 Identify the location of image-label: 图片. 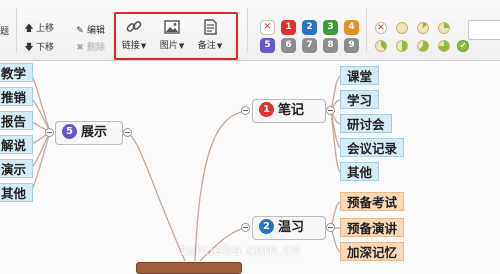
(168, 46).